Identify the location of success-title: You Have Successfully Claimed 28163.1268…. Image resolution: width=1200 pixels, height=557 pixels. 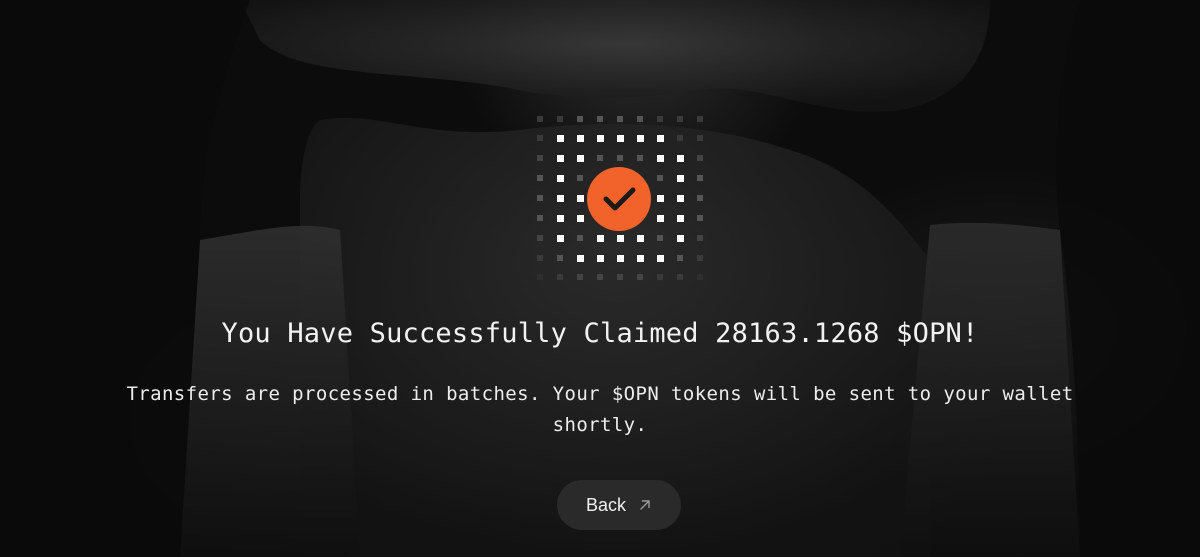
(600, 333).